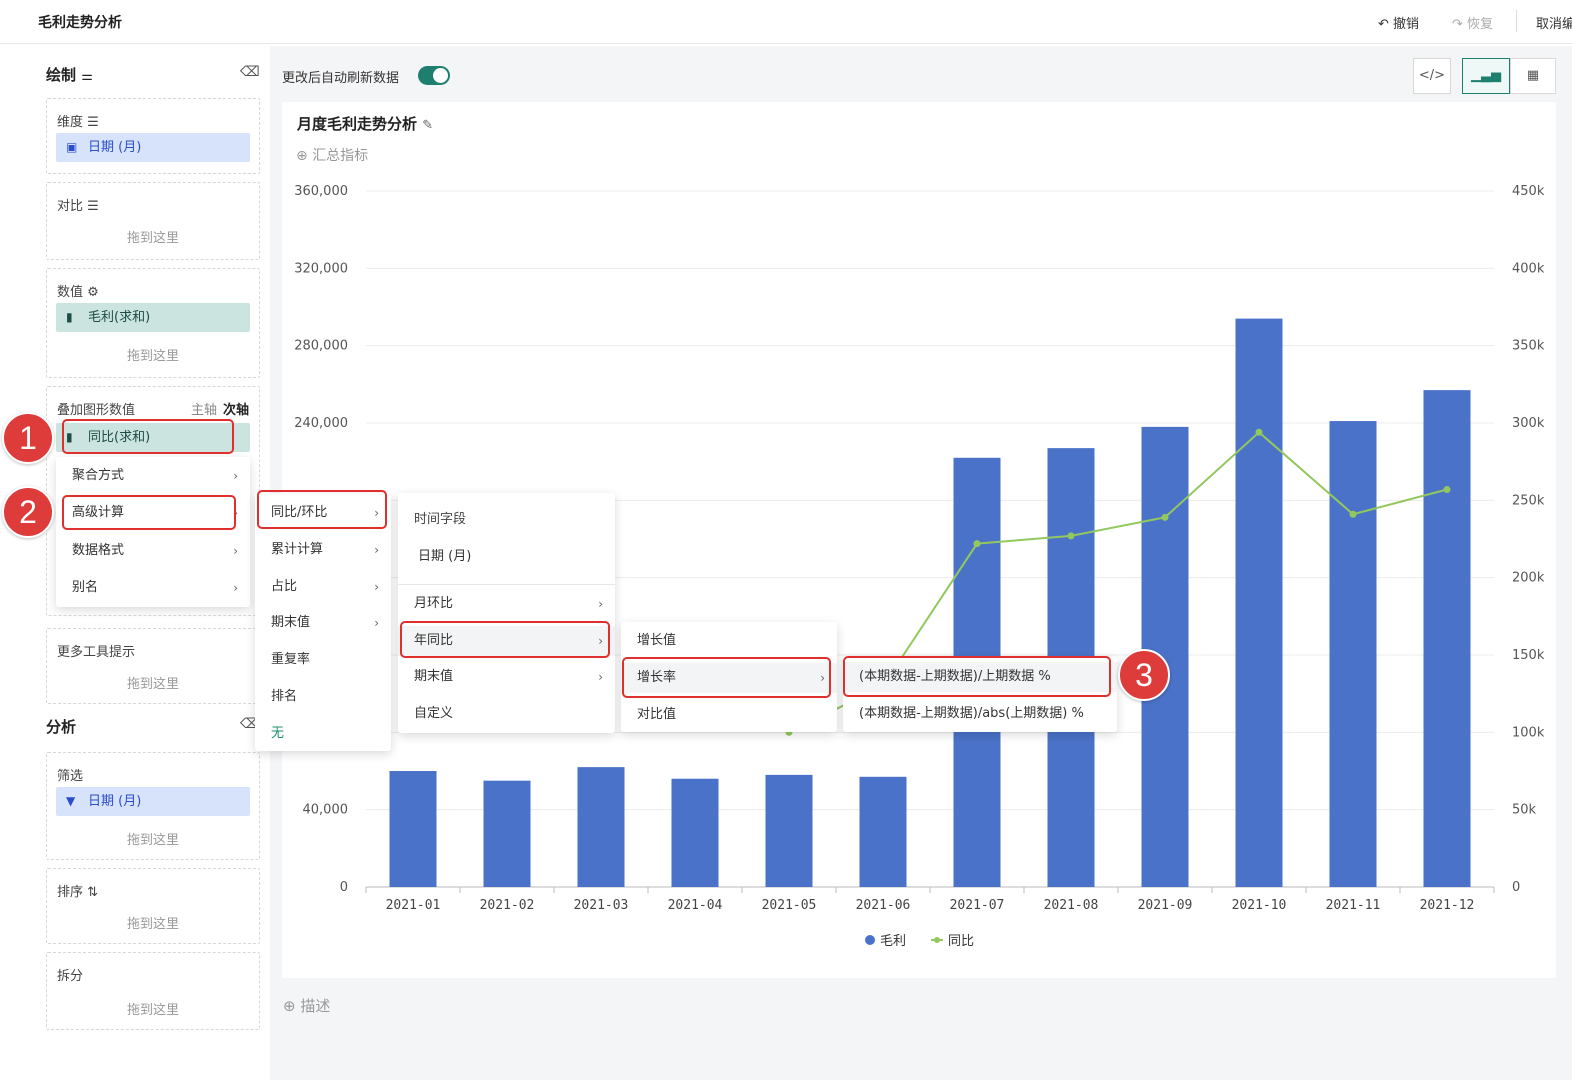 Image resolution: width=1572 pixels, height=1080 pixels. I want to click on filter-pill: ▼ 日期 (月), so click(153, 801).